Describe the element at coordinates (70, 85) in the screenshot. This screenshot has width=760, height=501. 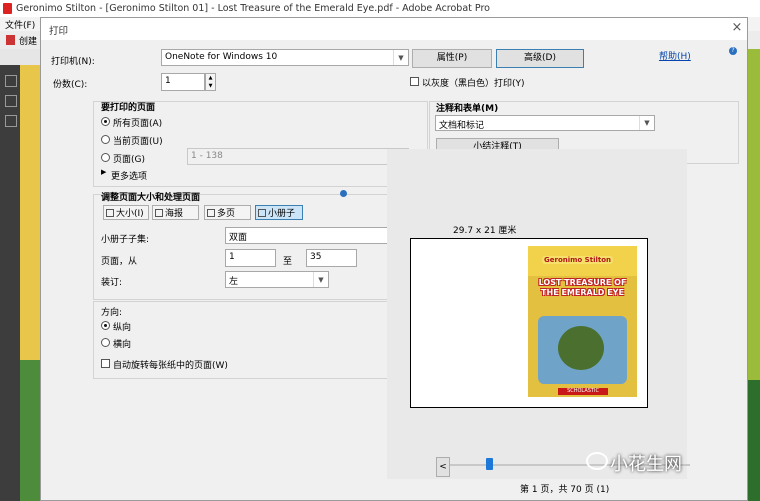
I see `copies-label: 份数(C):` at that location.